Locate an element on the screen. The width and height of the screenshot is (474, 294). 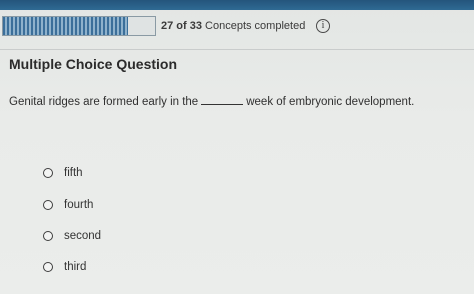
prompt-text-after: week of embryonic development. is located at coordinates (330, 102).